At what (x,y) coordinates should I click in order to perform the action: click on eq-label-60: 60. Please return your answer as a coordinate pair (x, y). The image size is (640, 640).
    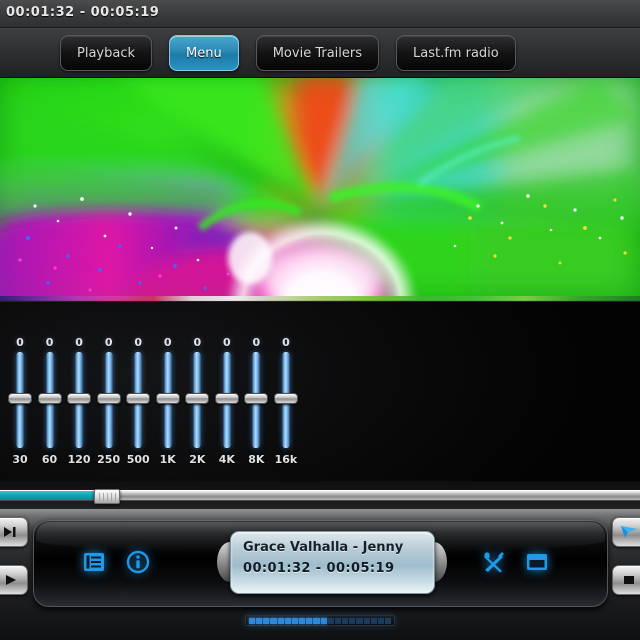
    Looking at the image, I should click on (49, 459).